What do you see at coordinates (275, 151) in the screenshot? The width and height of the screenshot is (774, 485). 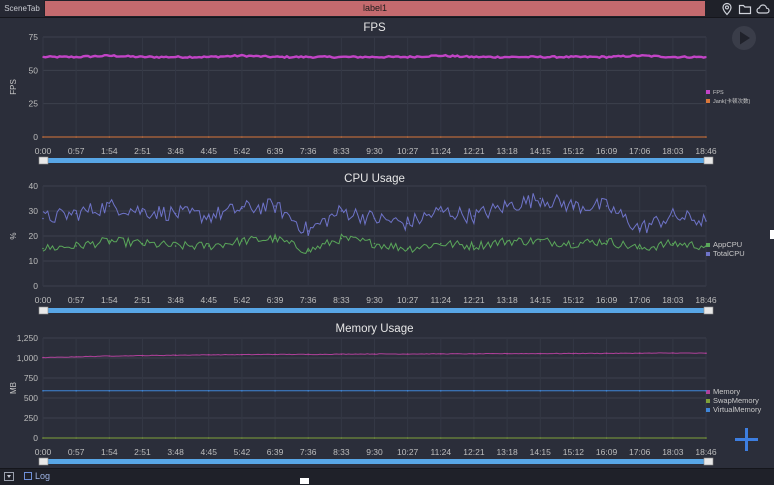 I see `x-tick-label: 6:39` at bounding box center [275, 151].